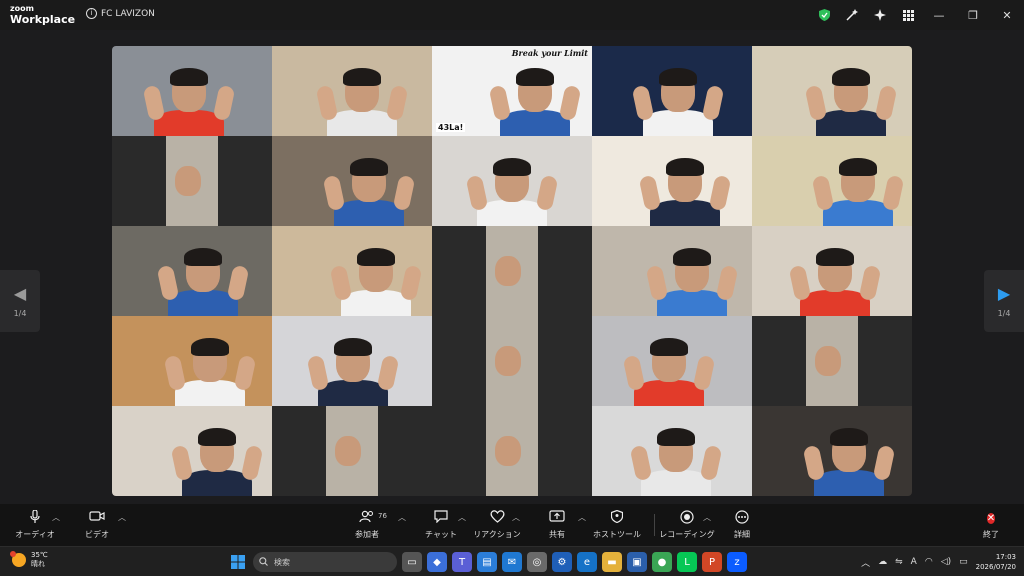 This screenshot has width=1024, height=576. Describe the element at coordinates (29, 560) in the screenshot. I see `weather-widget: 35℃ 晴れ` at that location.